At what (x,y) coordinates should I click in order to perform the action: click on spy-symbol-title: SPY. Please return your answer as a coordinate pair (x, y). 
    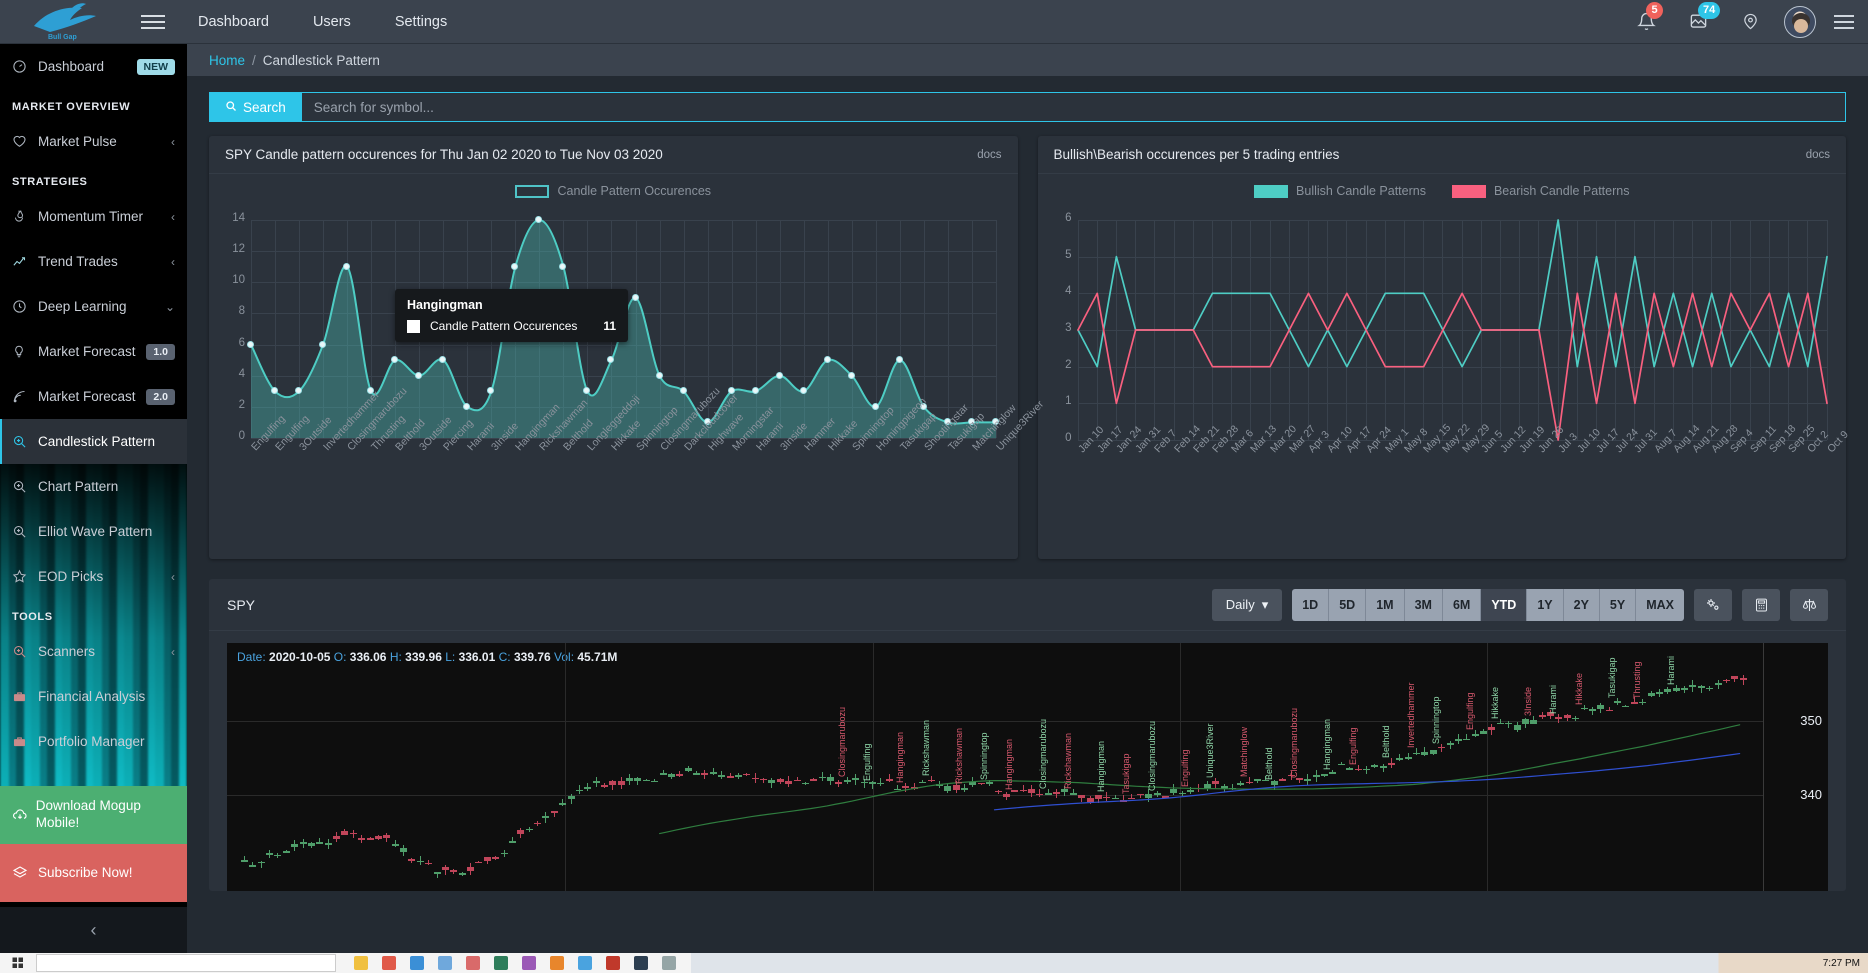
    Looking at the image, I should click on (241, 604).